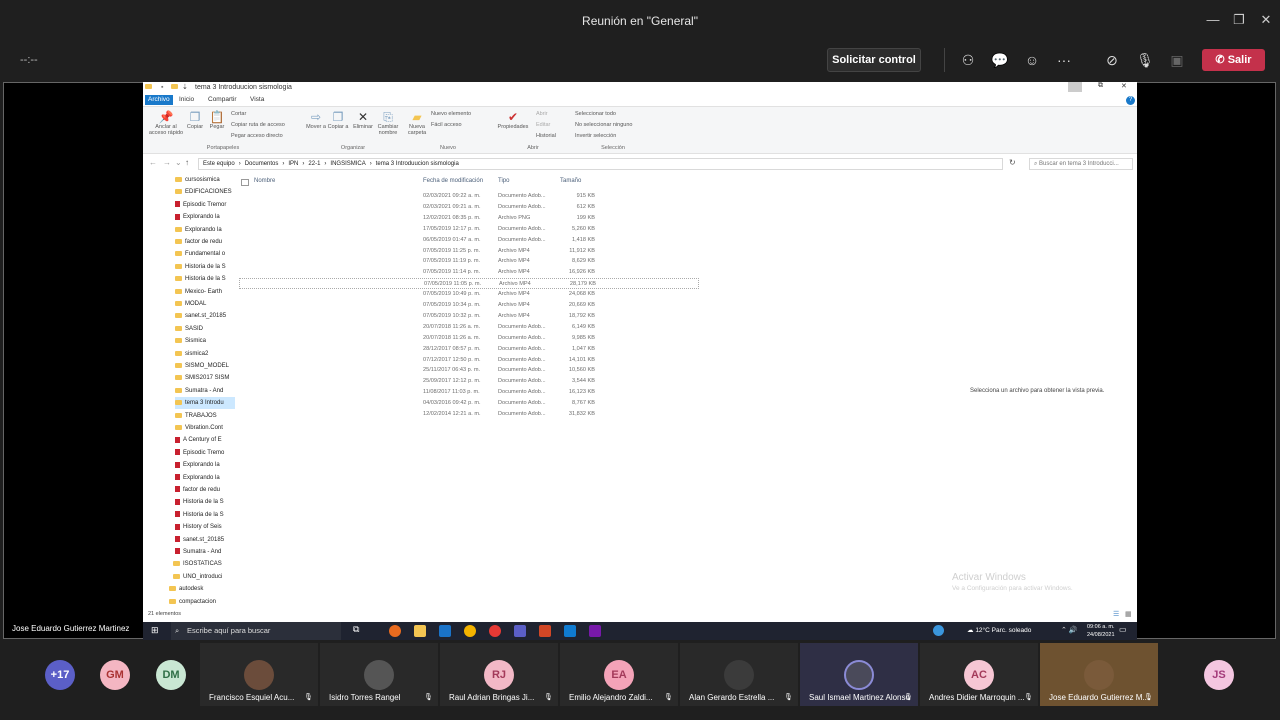 Image resolution: width=1280 pixels, height=720 pixels. Describe the element at coordinates (503, 181) in the screenshot. I see `column-header-type: Tipo` at that location.